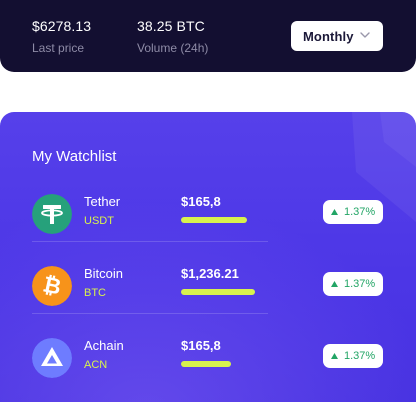  Describe the element at coordinates (62, 26) in the screenshot. I see `last-price-value: $6278.13` at that location.